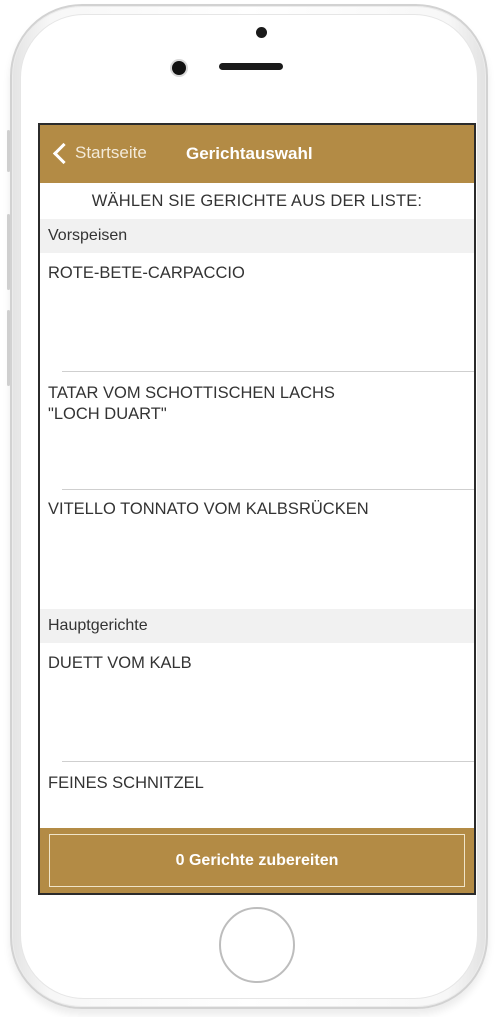 Image resolution: width=496 pixels, height=1017 pixels. I want to click on dish-item: ROTE-BETE-CARPACCIO, so click(257, 273).